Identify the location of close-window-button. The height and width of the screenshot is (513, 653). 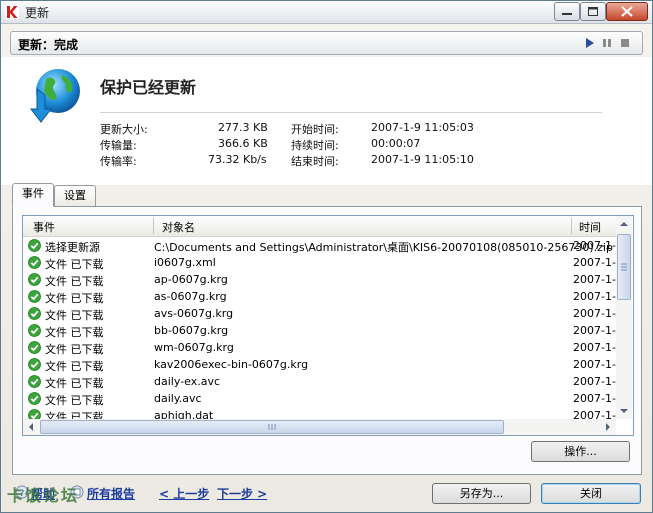
(627, 11).